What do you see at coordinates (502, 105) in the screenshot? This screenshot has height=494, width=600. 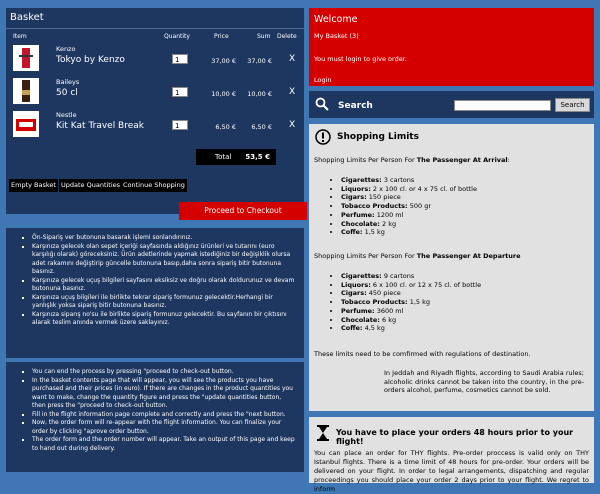 I see `search-input` at bounding box center [502, 105].